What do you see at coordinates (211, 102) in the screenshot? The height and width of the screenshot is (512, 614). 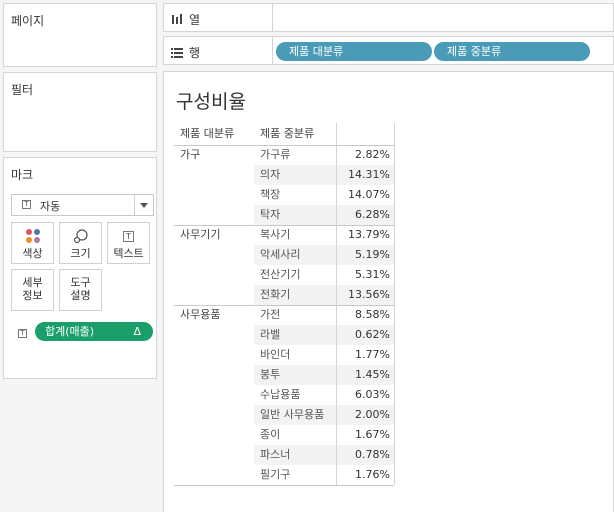 I see `view-title: 구성비율` at bounding box center [211, 102].